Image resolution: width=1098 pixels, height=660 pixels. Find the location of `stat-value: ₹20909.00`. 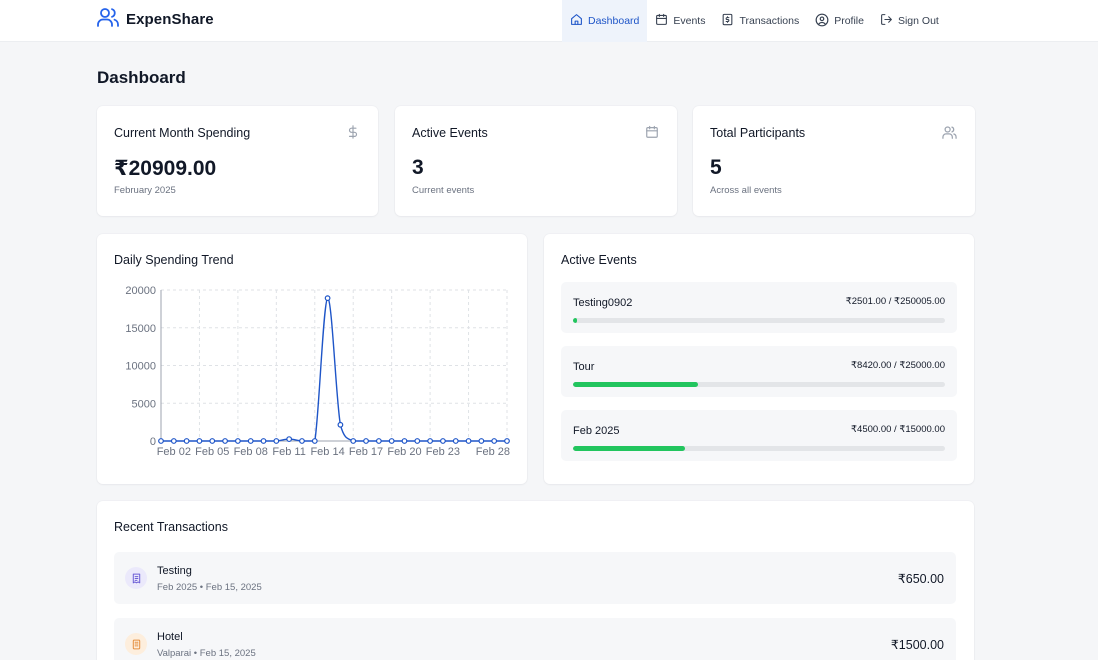

stat-value: ₹20909.00 is located at coordinates (165, 168).